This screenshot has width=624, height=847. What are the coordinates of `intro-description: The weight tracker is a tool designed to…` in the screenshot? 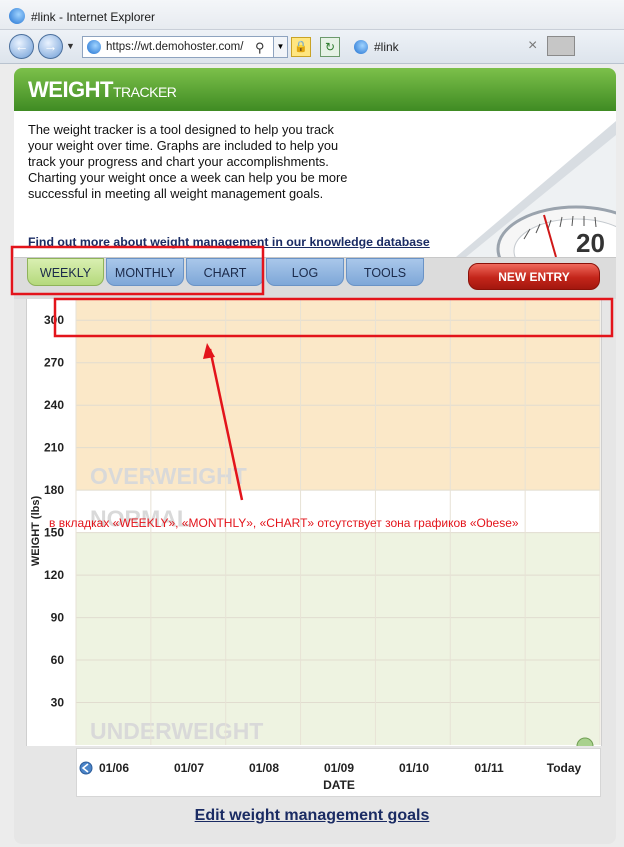 It's located at (188, 161).